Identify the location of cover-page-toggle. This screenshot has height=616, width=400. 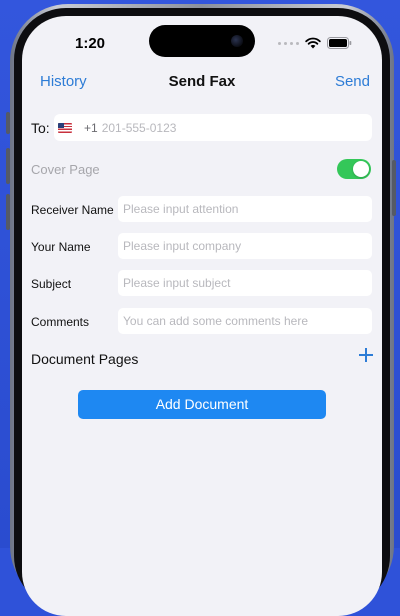
(354, 169).